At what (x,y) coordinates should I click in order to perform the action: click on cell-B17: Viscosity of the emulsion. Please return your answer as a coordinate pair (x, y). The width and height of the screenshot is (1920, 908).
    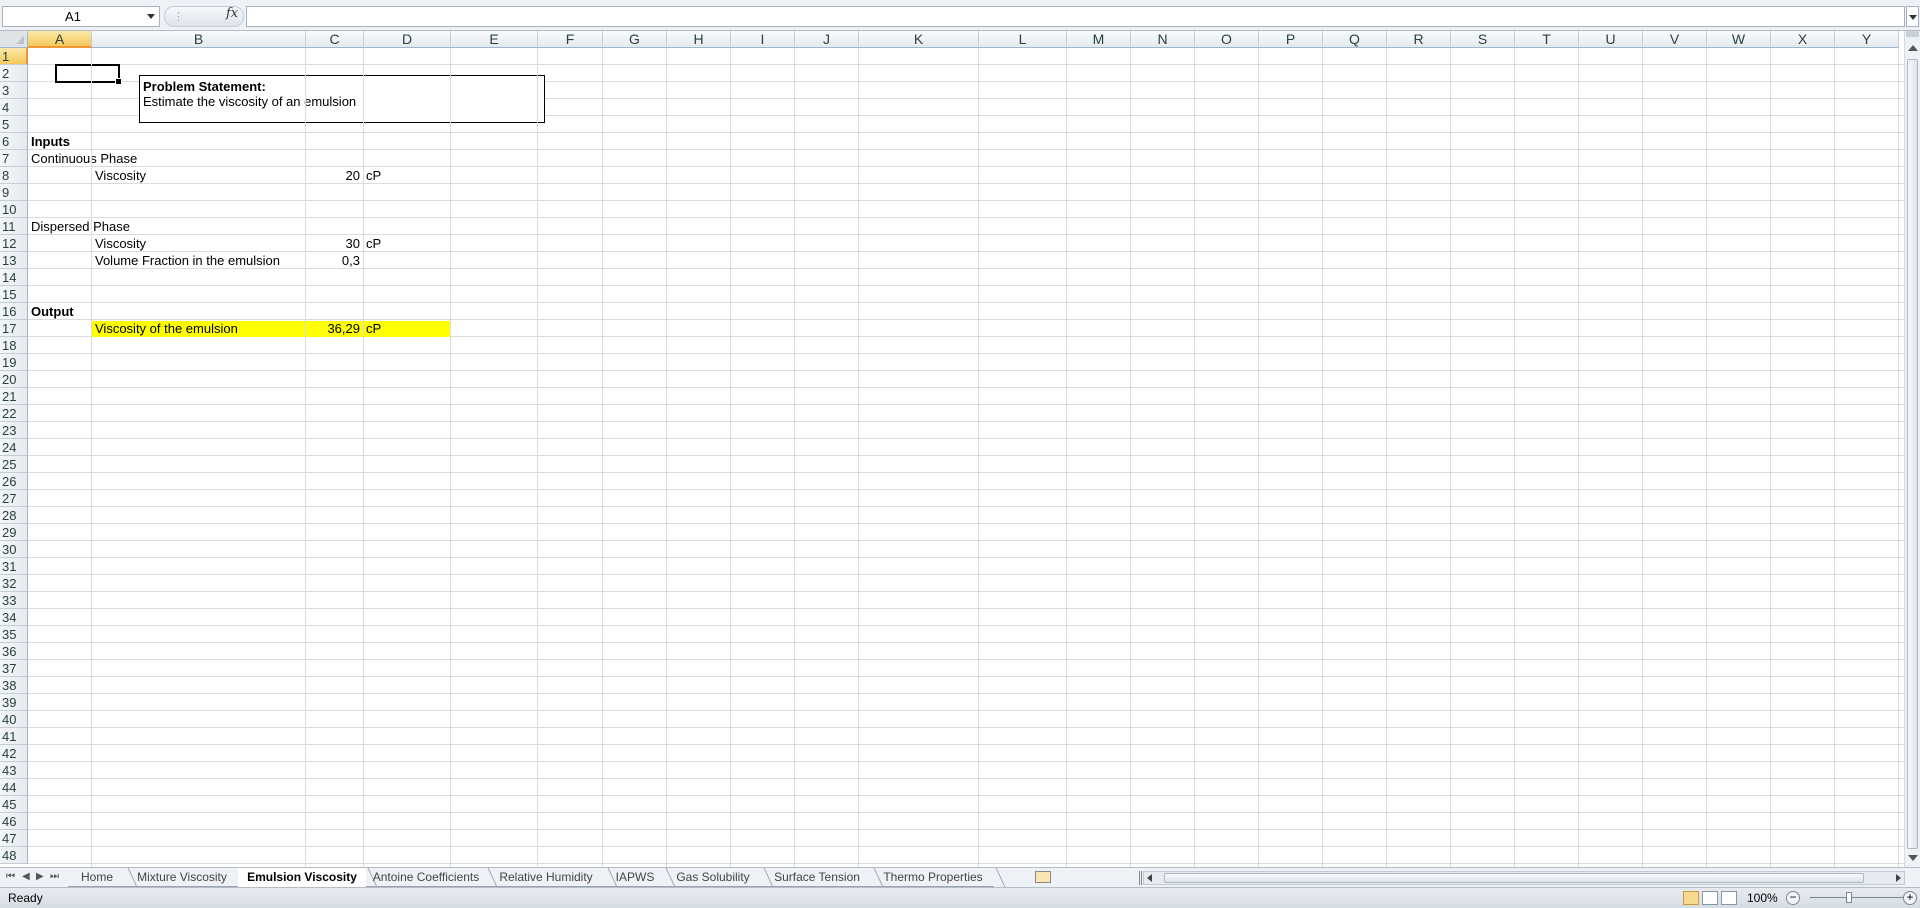
    Looking at the image, I should click on (166, 328).